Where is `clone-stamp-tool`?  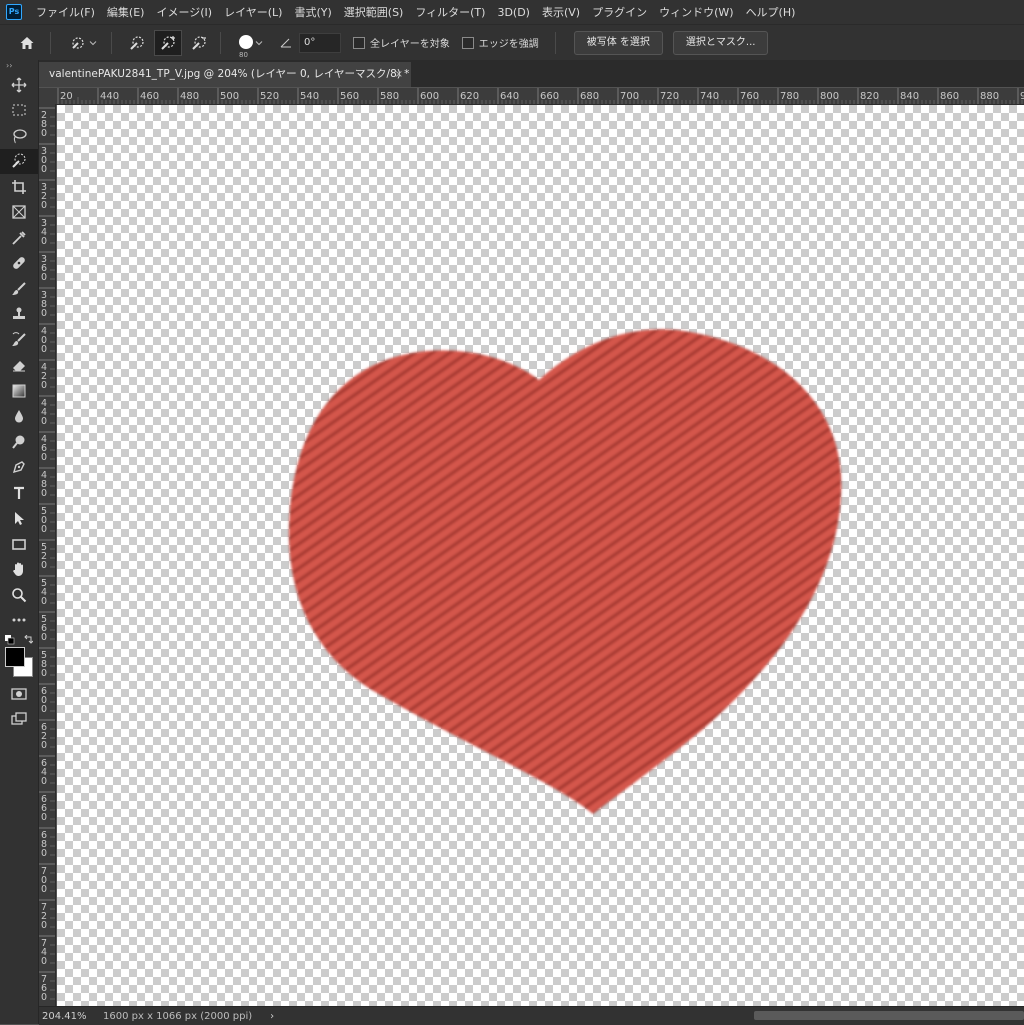
clone-stamp-tool is located at coordinates (19, 315).